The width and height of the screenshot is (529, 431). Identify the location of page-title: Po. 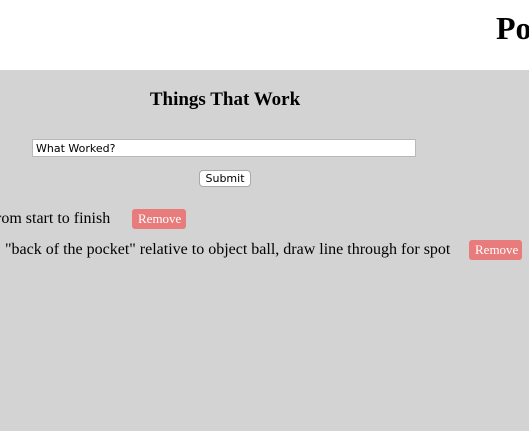
(512, 28).